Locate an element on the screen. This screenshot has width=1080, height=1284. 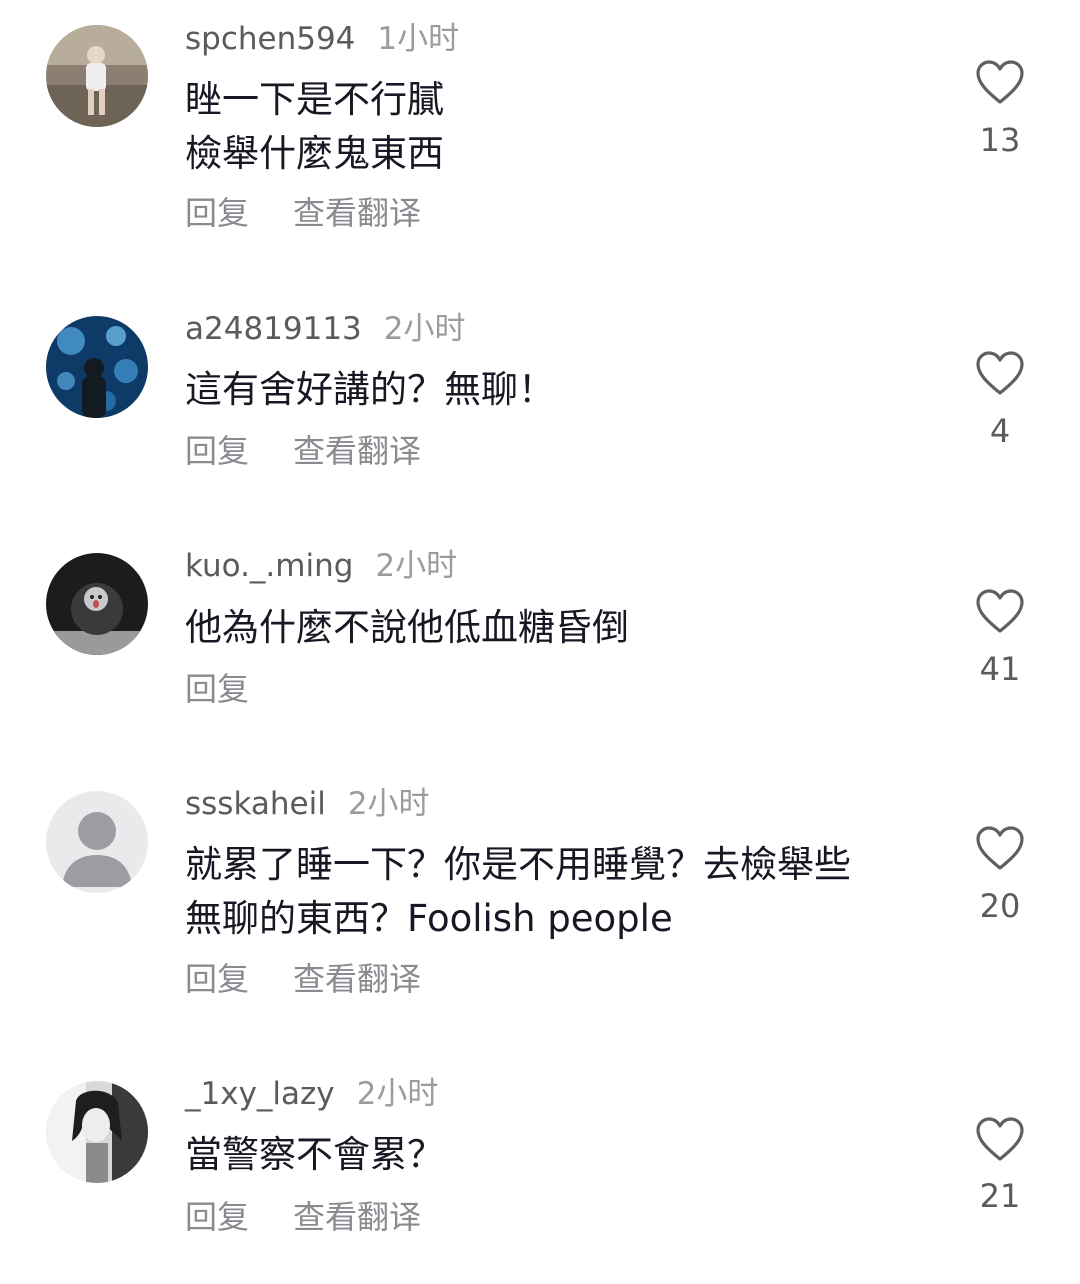
like-count: 4 is located at coordinates (1000, 431).